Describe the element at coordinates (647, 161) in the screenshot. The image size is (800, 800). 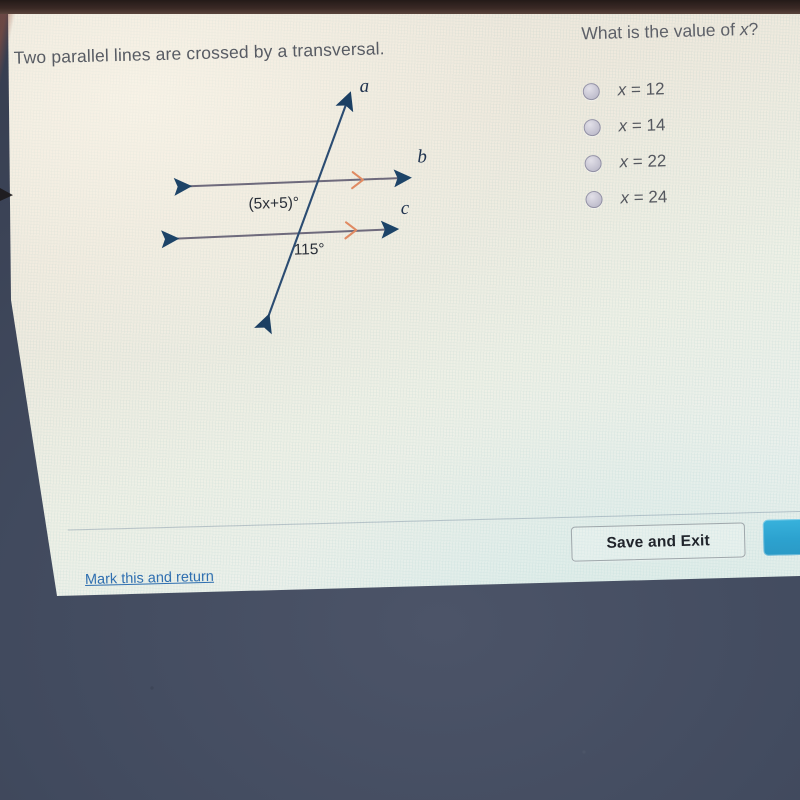
I see `choice-value: = 22` at that location.